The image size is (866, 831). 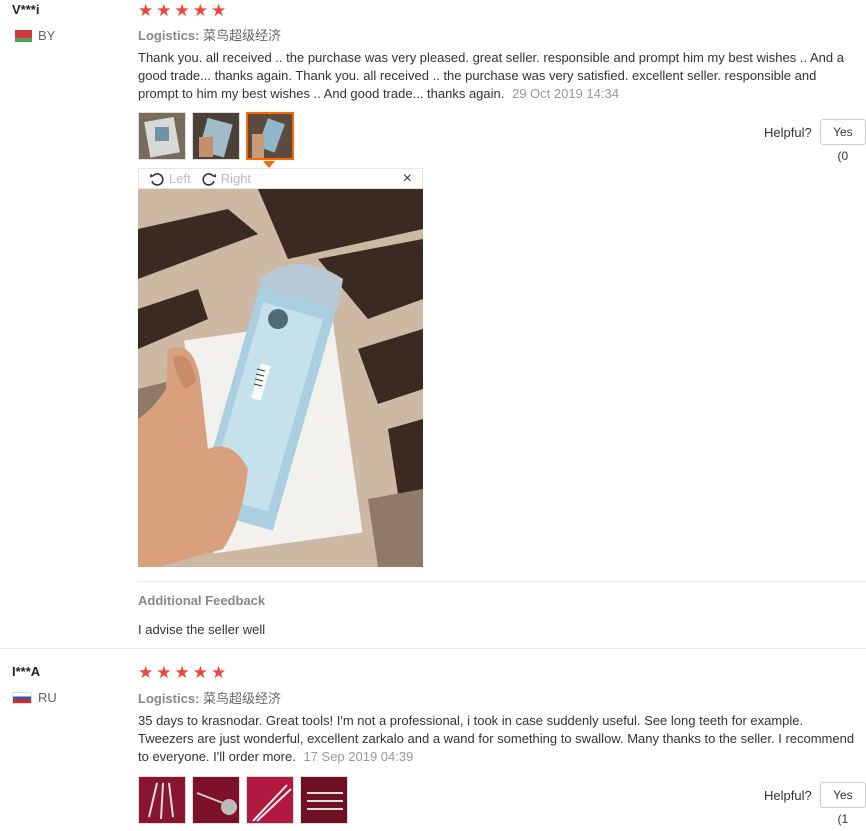 What do you see at coordinates (565, 93) in the screenshot?
I see `review-date: 29 Oct 2019 14:34` at bounding box center [565, 93].